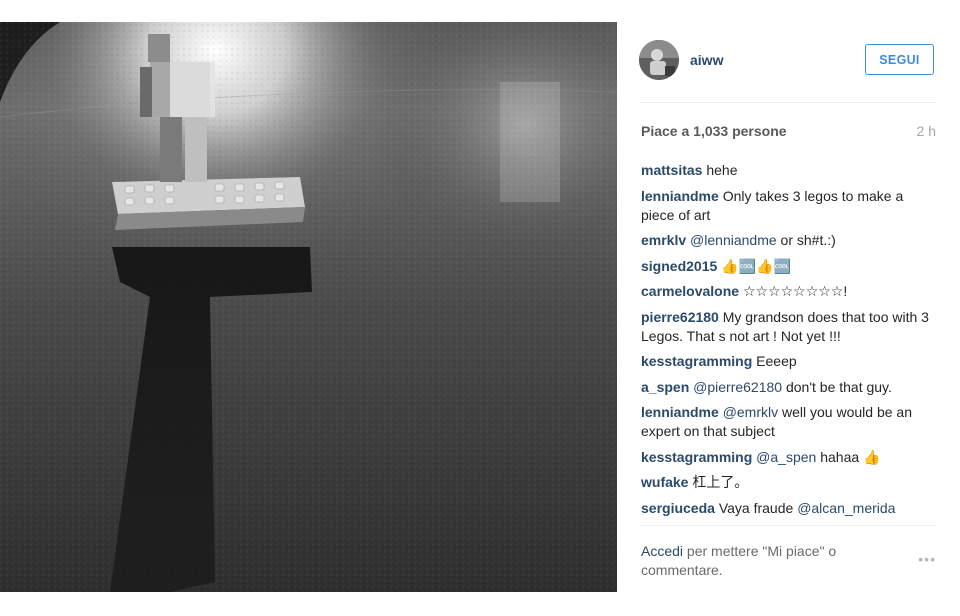 The height and width of the screenshot is (616, 960). I want to click on comment-item: emrklv @lenniandme or sh#t.:), so click(789, 240).